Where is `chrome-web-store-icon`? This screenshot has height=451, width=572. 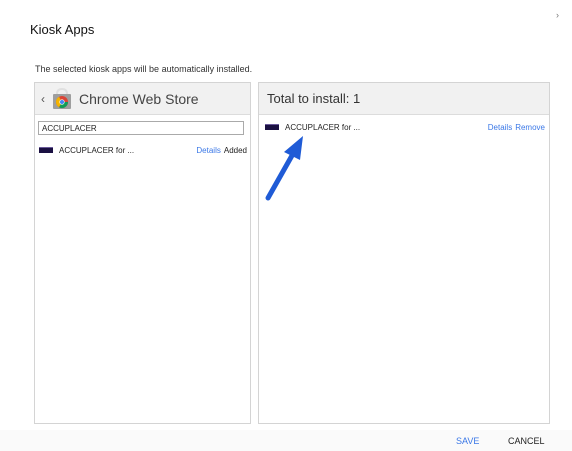 chrome-web-store-icon is located at coordinates (62, 98).